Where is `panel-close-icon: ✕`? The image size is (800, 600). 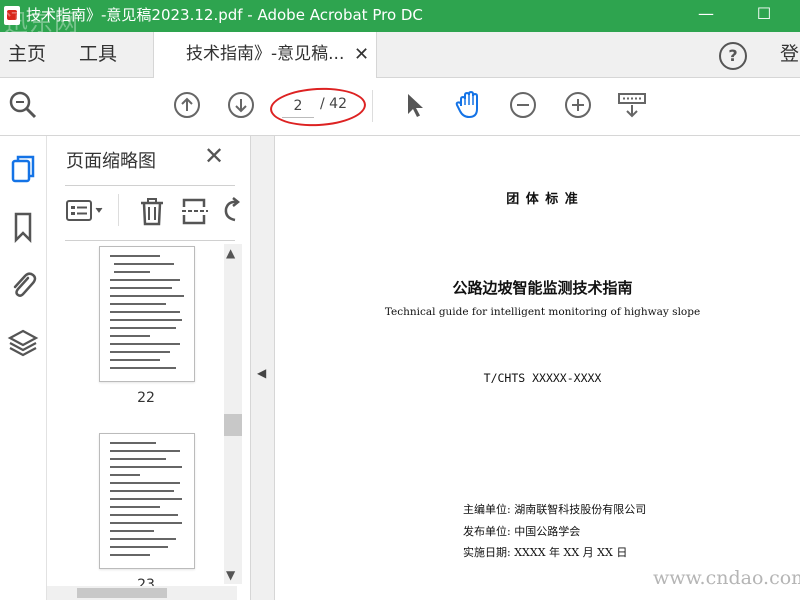 panel-close-icon: ✕ is located at coordinates (214, 156).